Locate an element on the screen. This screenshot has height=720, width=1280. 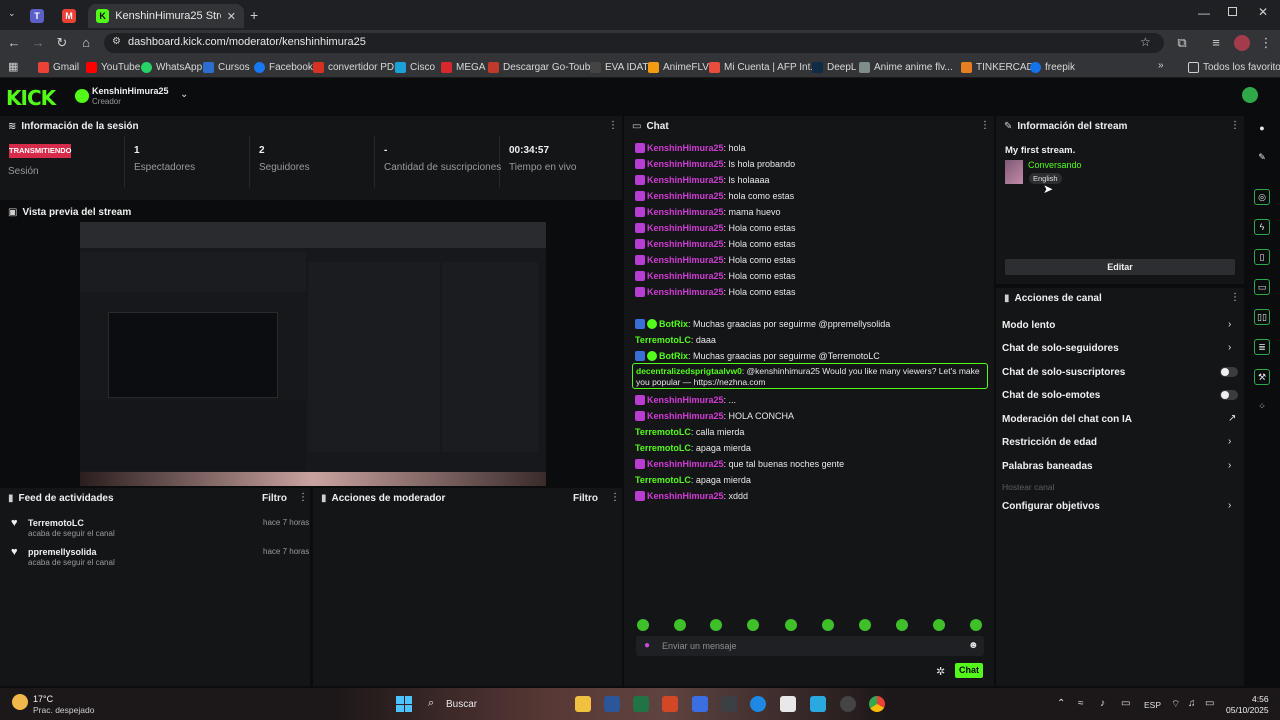
stream-preview-video is located at coordinates (313, 354).